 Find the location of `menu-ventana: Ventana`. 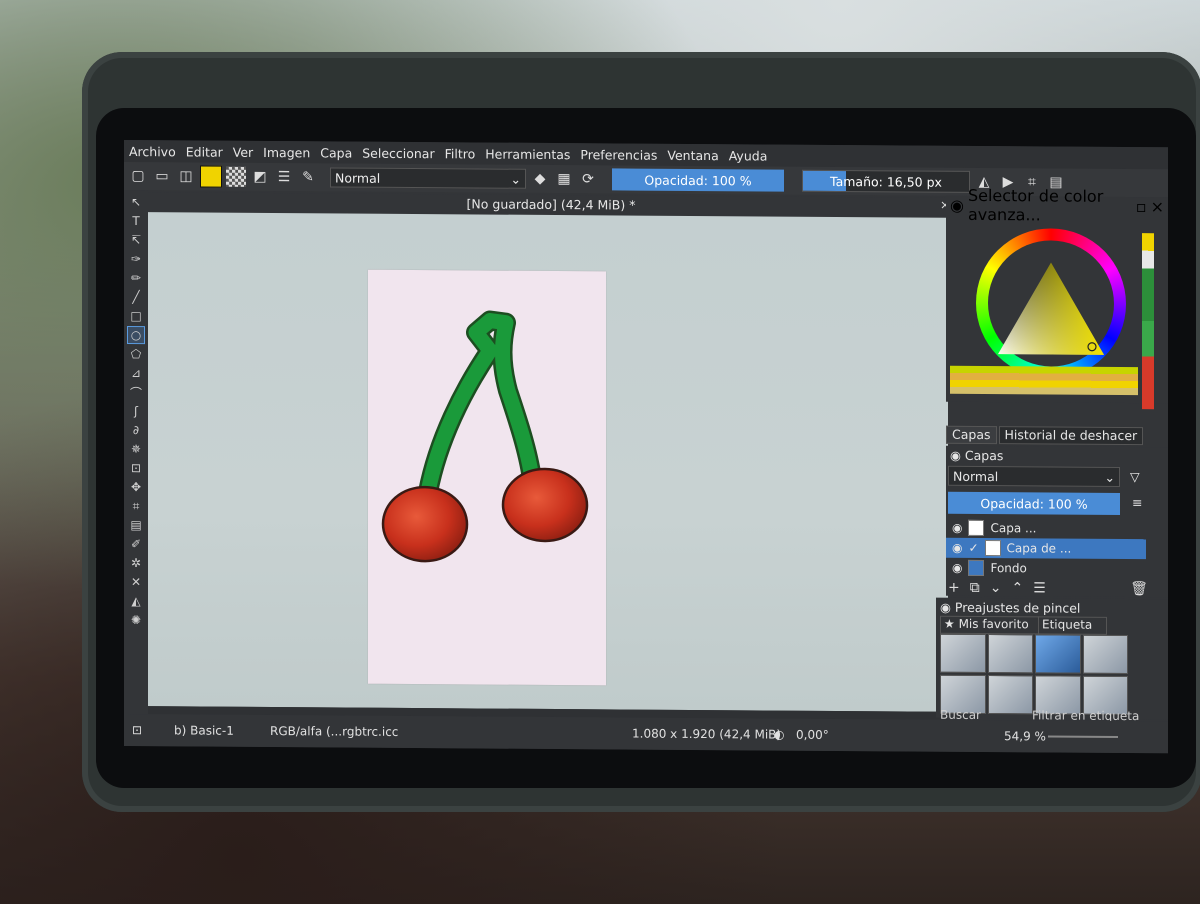

menu-ventana: Ventana is located at coordinates (692, 154).